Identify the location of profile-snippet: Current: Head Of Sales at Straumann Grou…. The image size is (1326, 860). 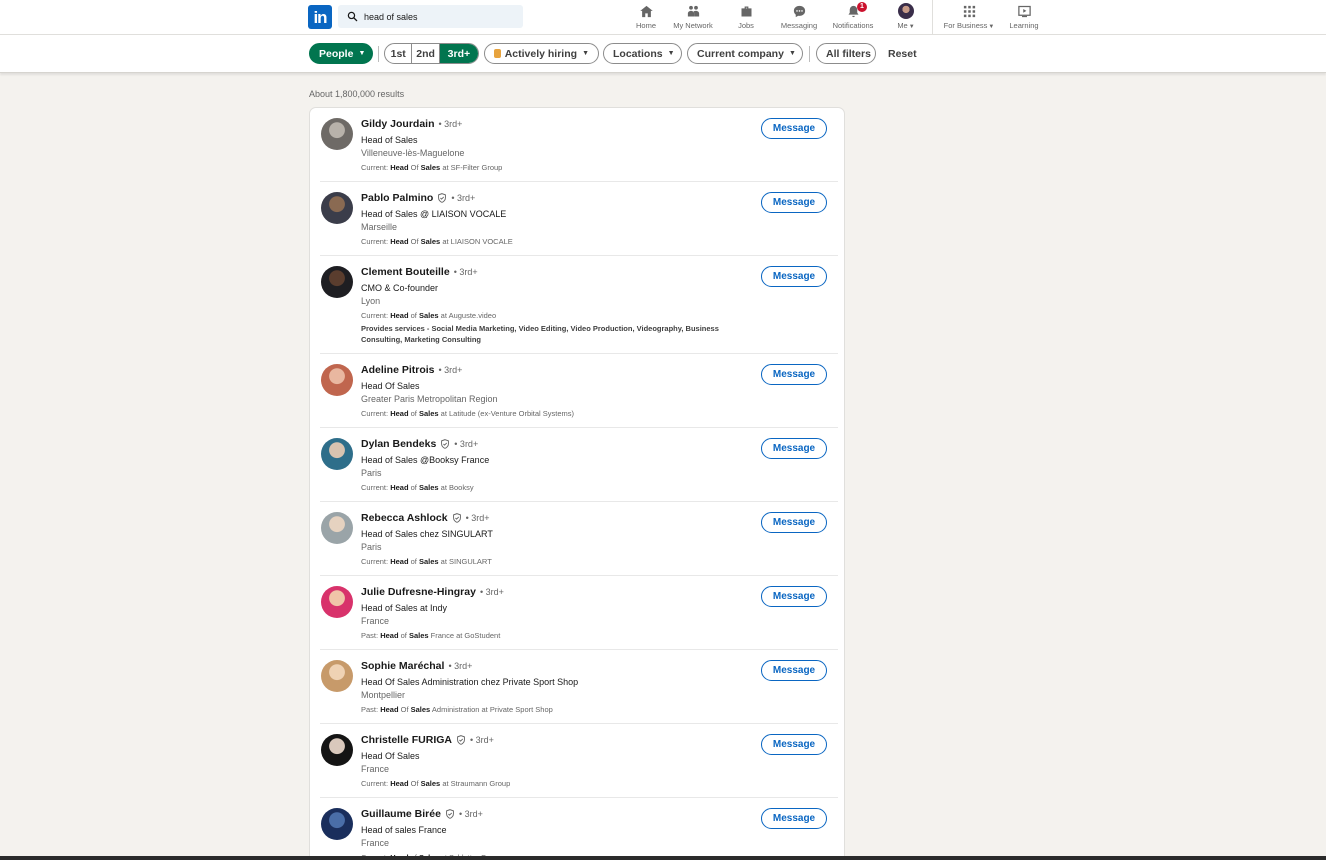
(435, 783).